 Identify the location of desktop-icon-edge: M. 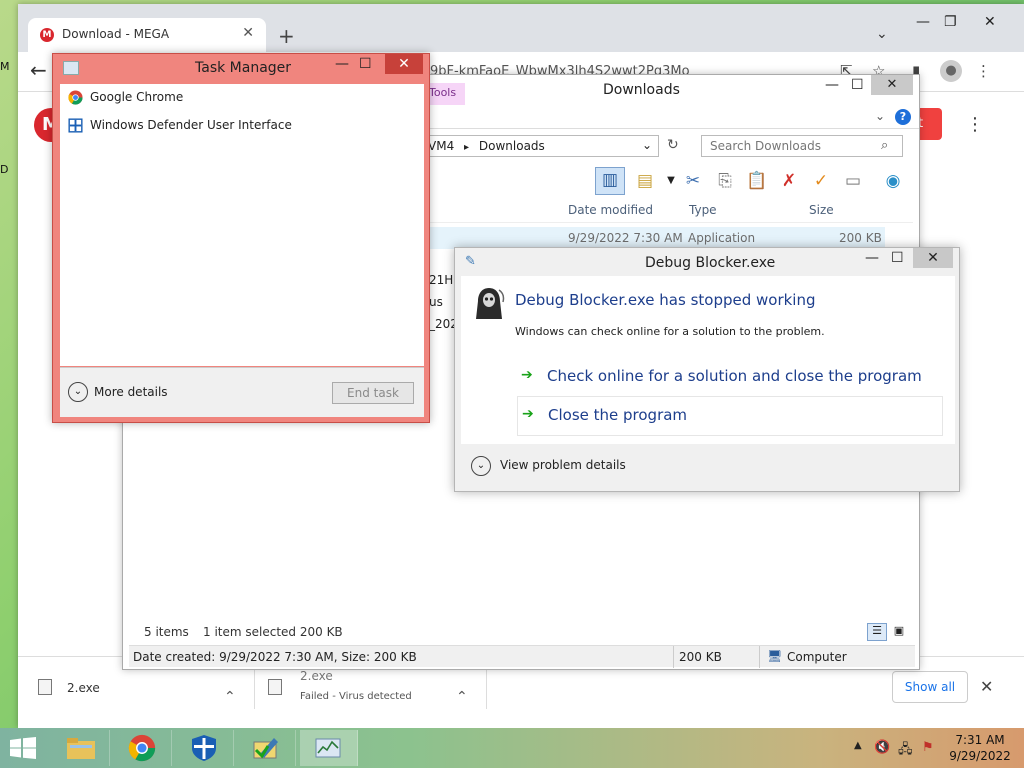
(5, 66).